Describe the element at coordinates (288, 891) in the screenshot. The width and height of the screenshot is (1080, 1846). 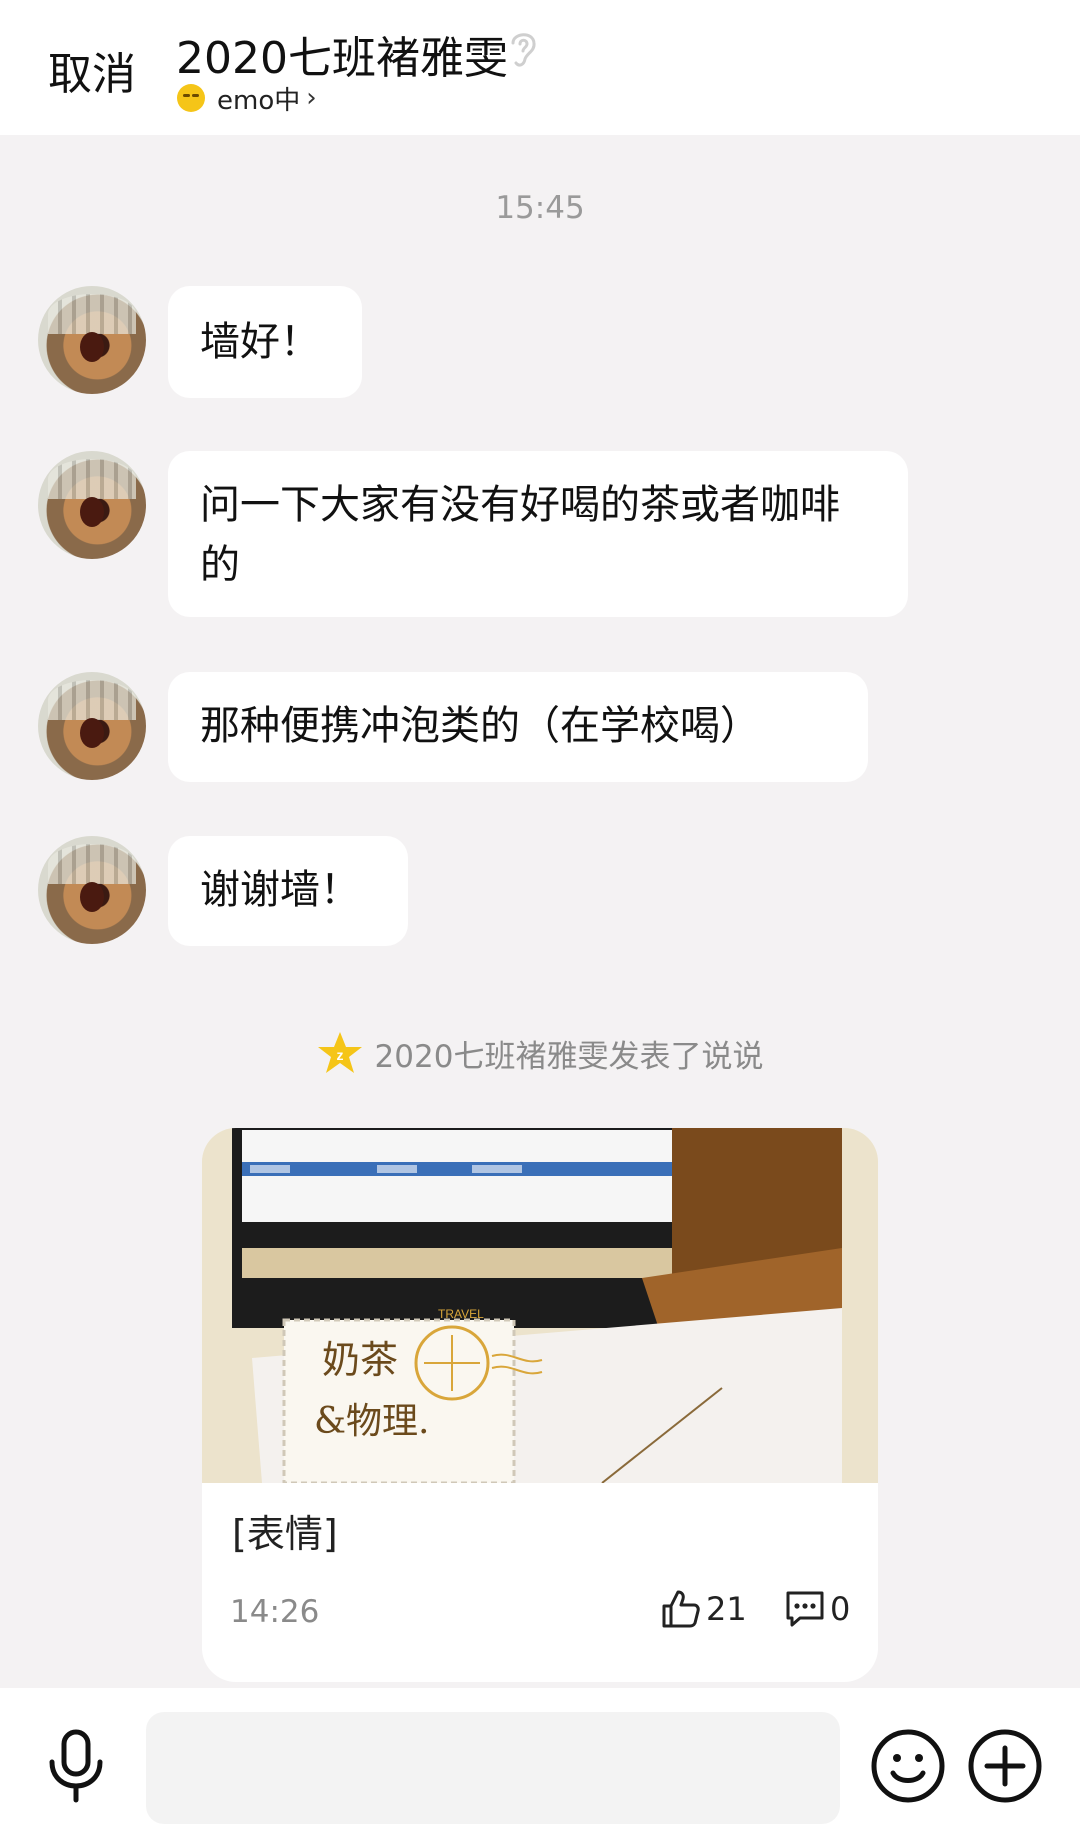
I see `message-bubble: 谢谢墙！` at that location.